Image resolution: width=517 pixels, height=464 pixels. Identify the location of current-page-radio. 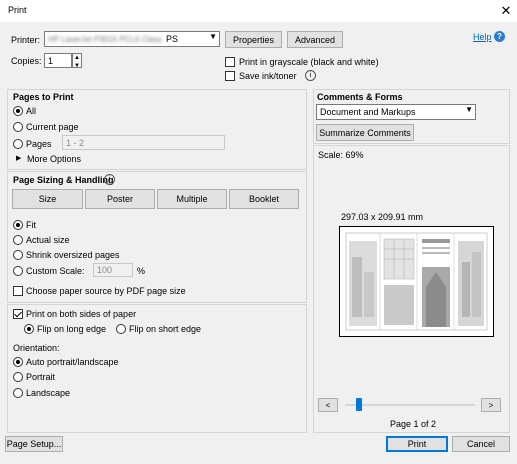
(18, 127).